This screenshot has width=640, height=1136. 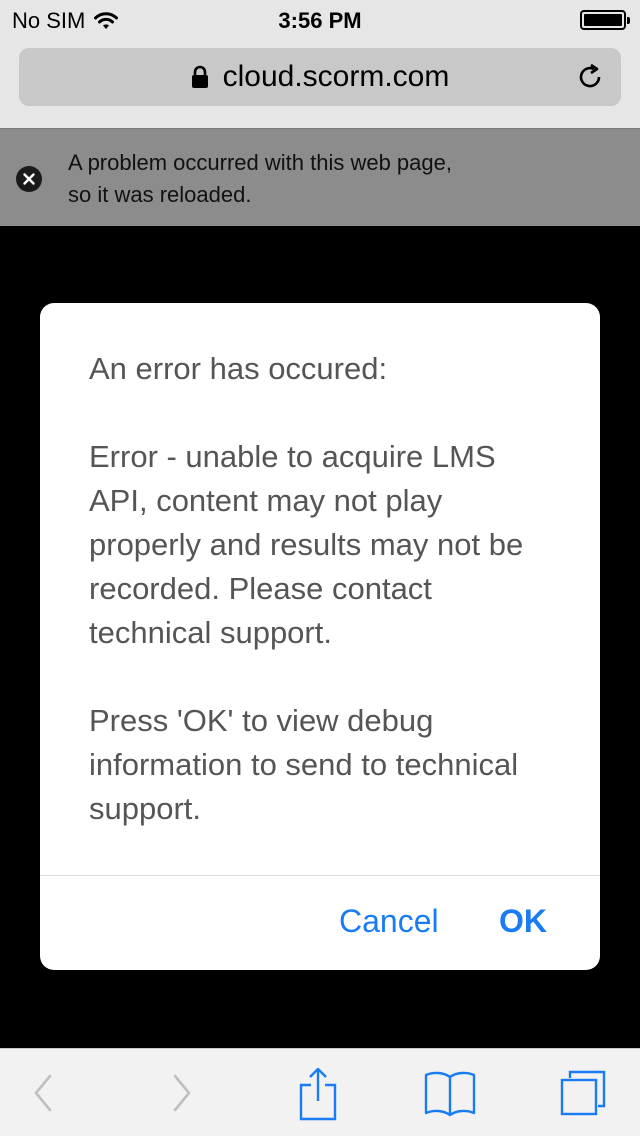 I want to click on forward-button, so click(x=182, y=1092).